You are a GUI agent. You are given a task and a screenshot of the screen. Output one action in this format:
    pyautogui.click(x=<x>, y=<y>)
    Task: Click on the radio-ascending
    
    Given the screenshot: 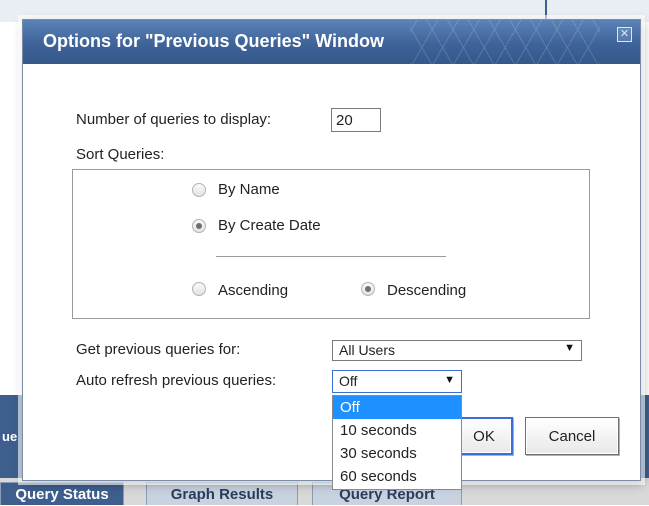 What is the action you would take?
    pyautogui.click(x=199, y=289)
    